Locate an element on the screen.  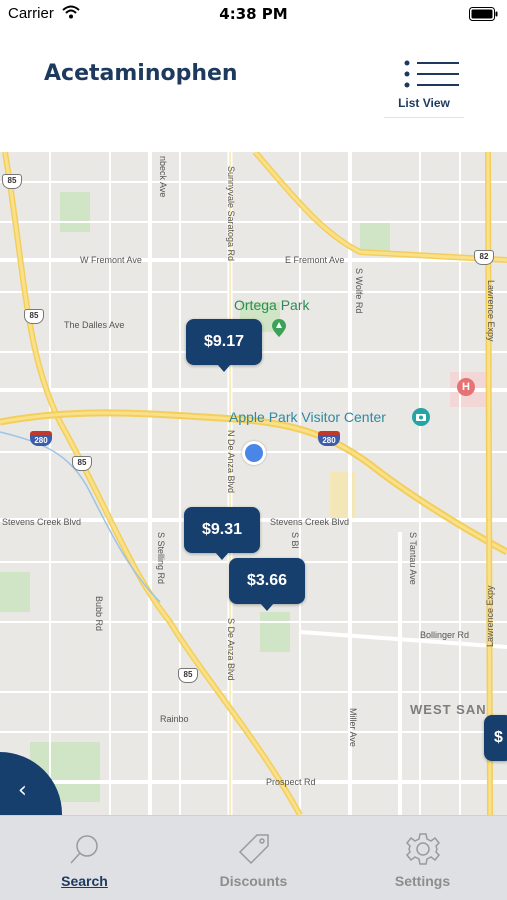
price-pin: $9.17 is located at coordinates (224, 345).